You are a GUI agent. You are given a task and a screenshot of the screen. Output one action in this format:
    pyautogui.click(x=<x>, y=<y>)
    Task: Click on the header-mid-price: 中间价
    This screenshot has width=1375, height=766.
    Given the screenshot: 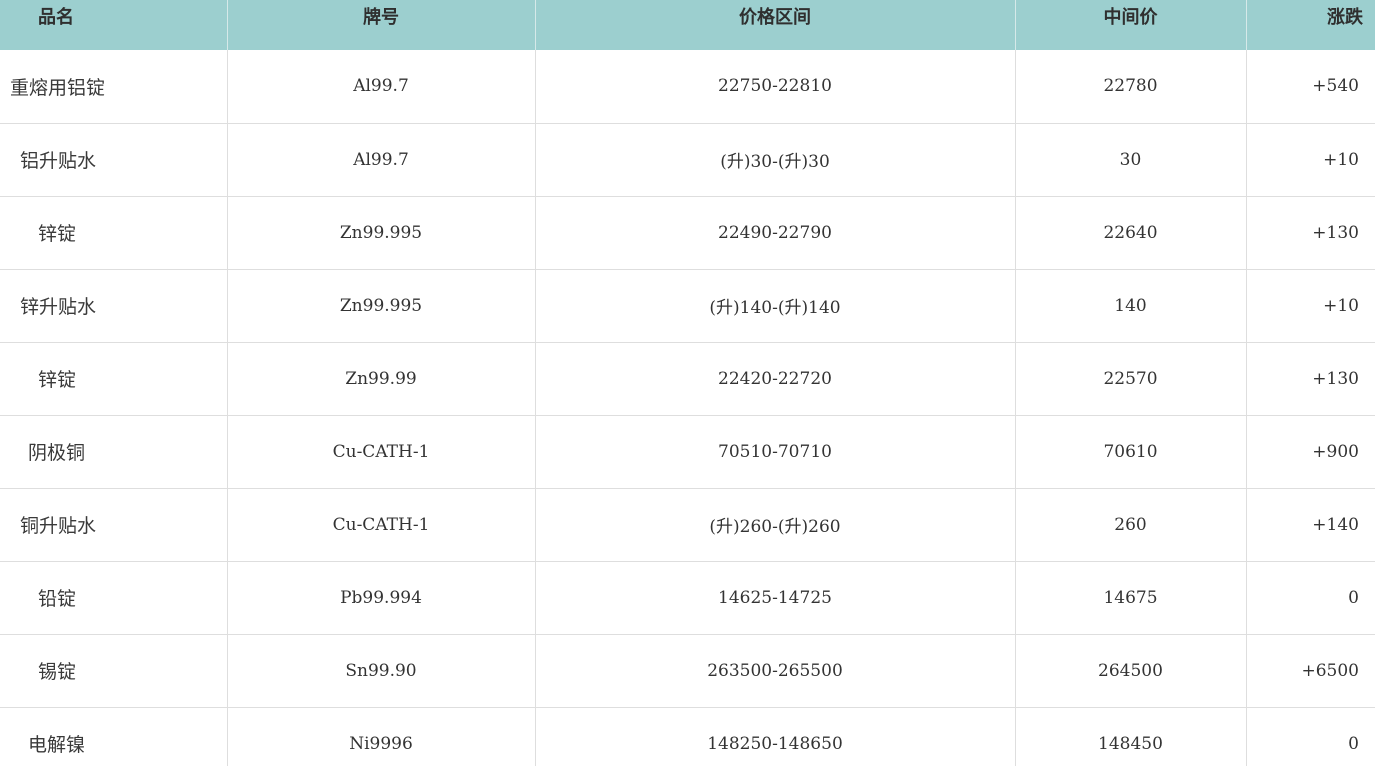 What is the action you would take?
    pyautogui.click(x=1131, y=25)
    